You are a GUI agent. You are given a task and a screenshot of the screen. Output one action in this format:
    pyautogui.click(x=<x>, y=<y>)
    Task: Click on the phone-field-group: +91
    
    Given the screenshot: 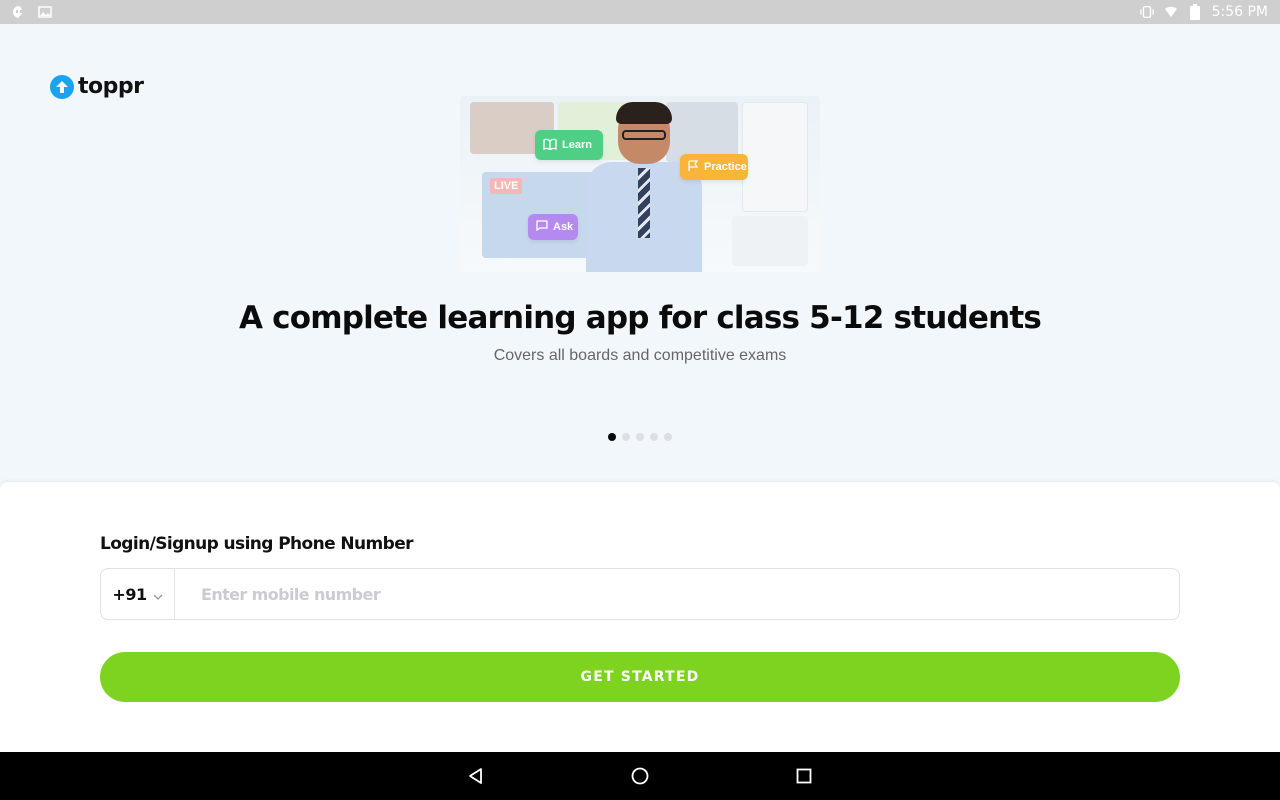 What is the action you would take?
    pyautogui.click(x=640, y=594)
    